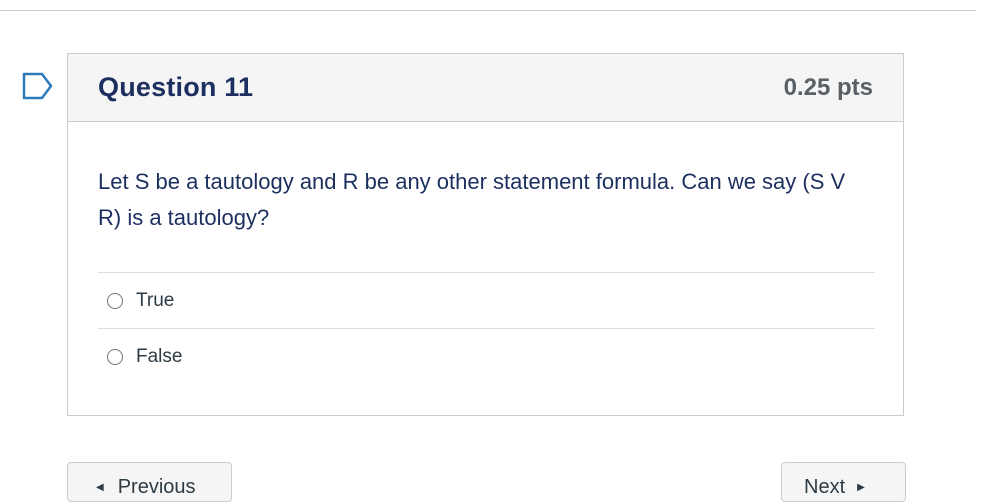 This screenshot has width=1007, height=502. Describe the element at coordinates (38, 86) in the screenshot. I see `bookmark-flag-icon` at that location.